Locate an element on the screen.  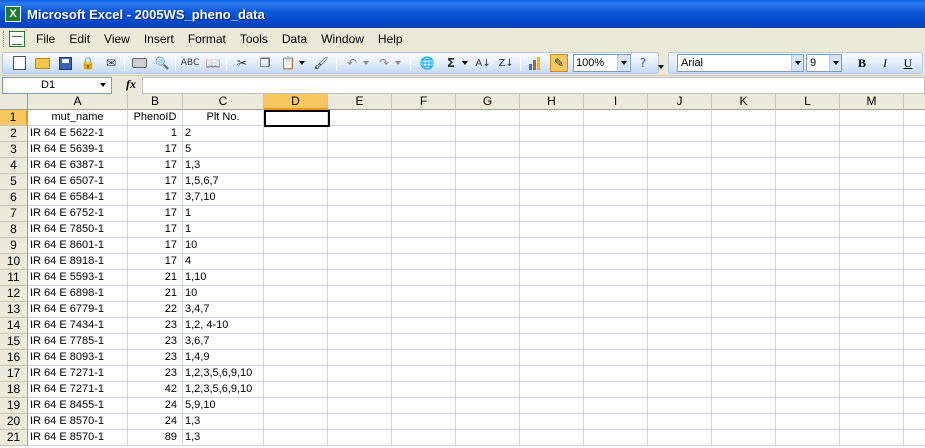
row-header: 1 is located at coordinates (14, 118).